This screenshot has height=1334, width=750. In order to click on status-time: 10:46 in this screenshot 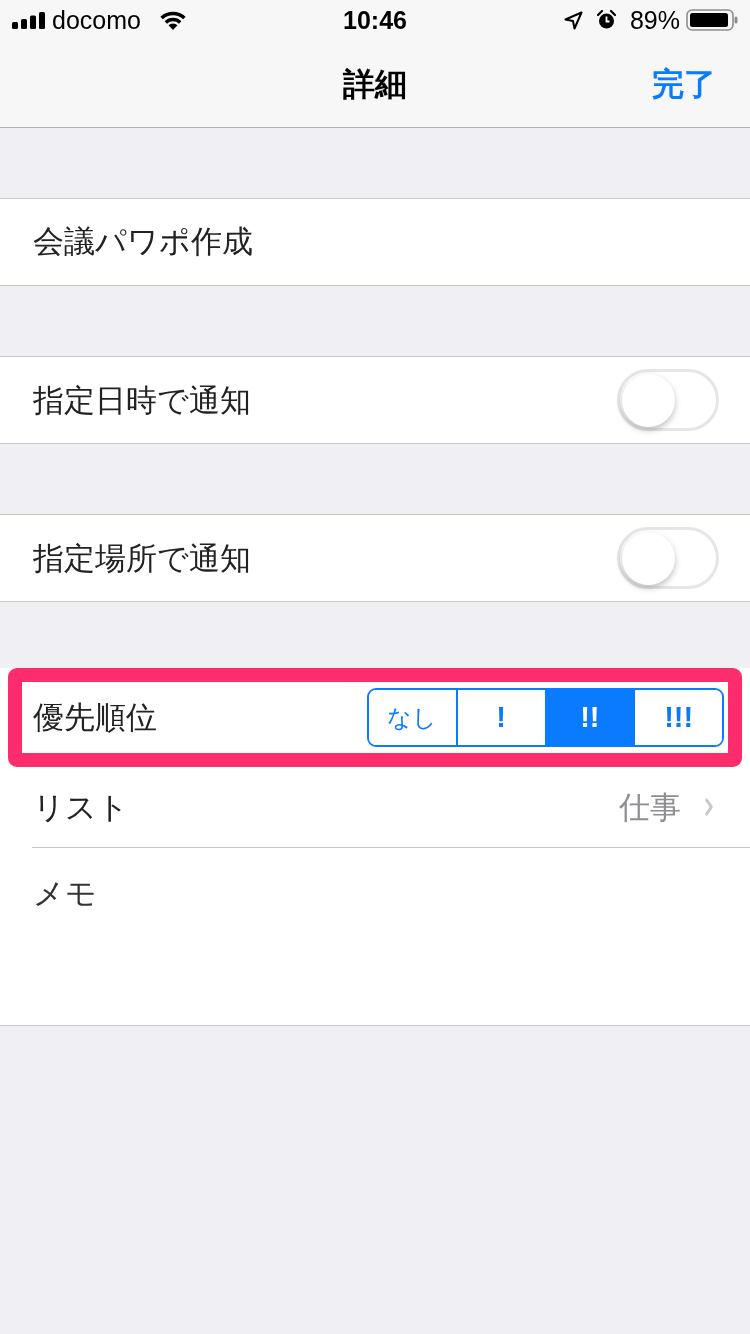, I will do `click(375, 20)`.